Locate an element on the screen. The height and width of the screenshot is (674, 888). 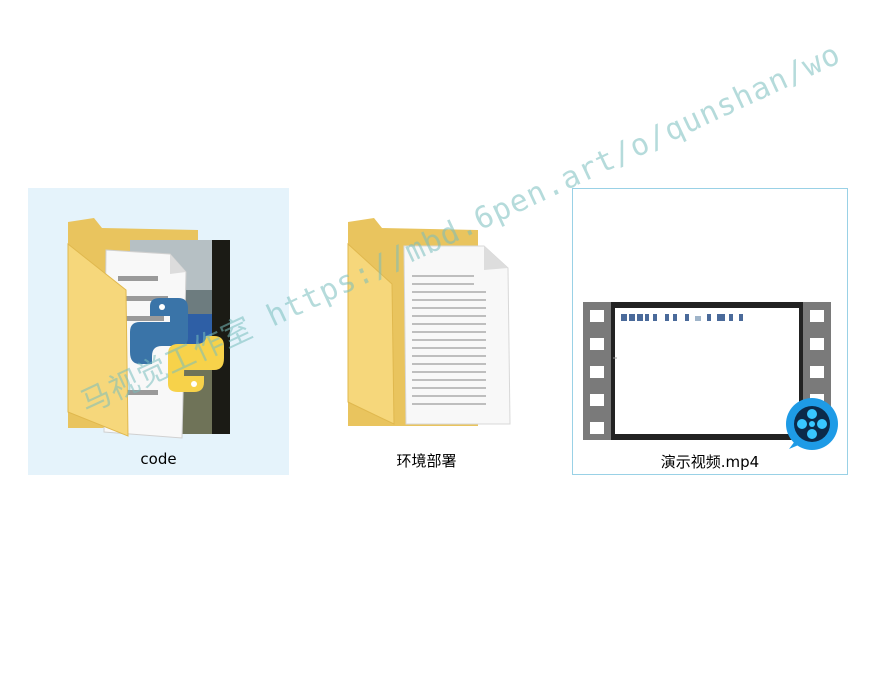
document-folder-icon is located at coordinates (429, 322).